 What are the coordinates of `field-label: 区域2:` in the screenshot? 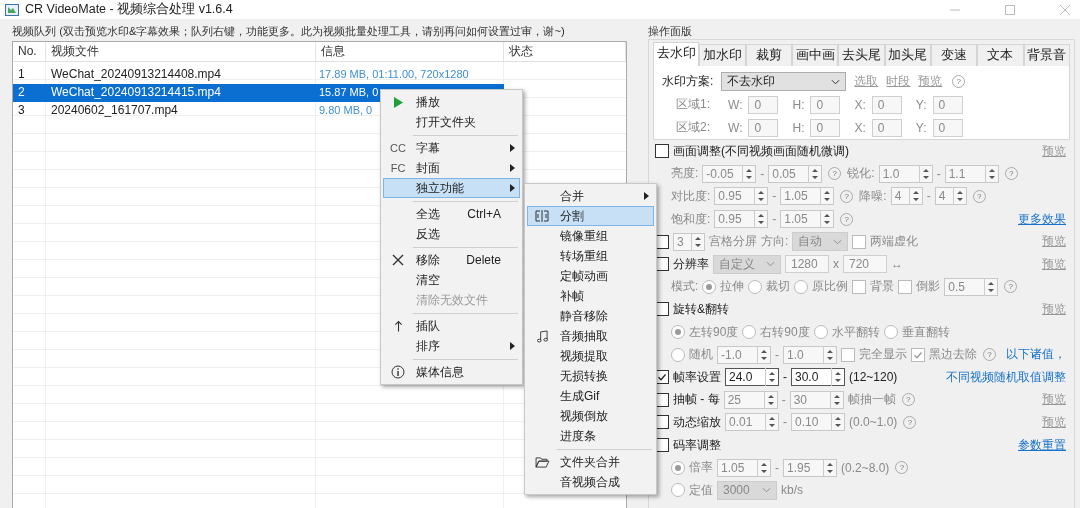 It's located at (693, 127).